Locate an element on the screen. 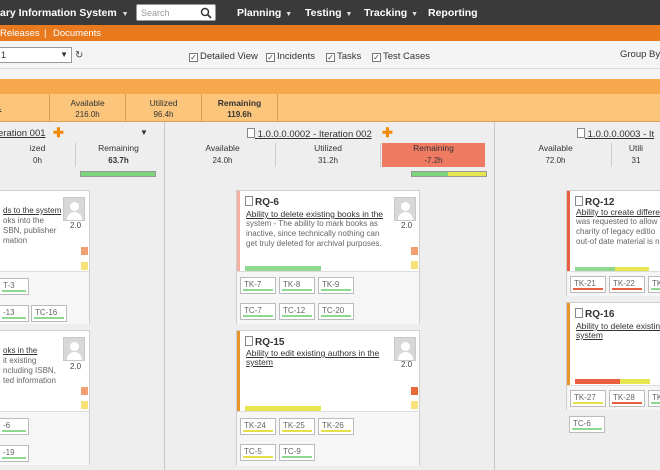  task-chip: T-3 is located at coordinates (14, 286).